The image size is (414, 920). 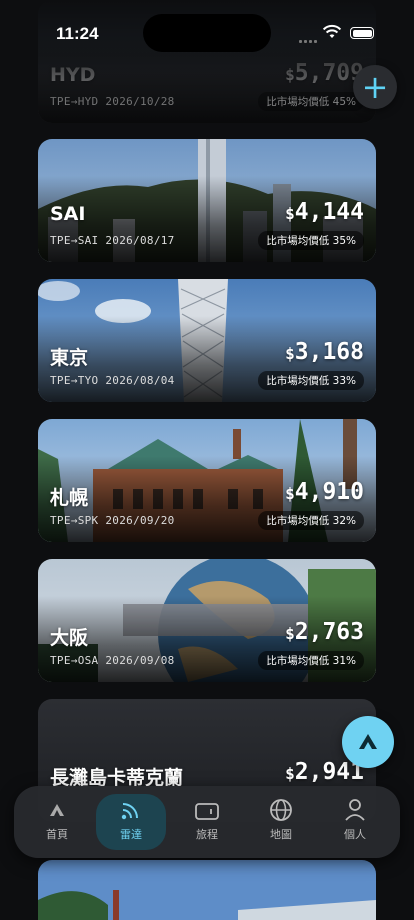 I want to click on discount-badge: 比市場均價低 33%, so click(x=311, y=380).